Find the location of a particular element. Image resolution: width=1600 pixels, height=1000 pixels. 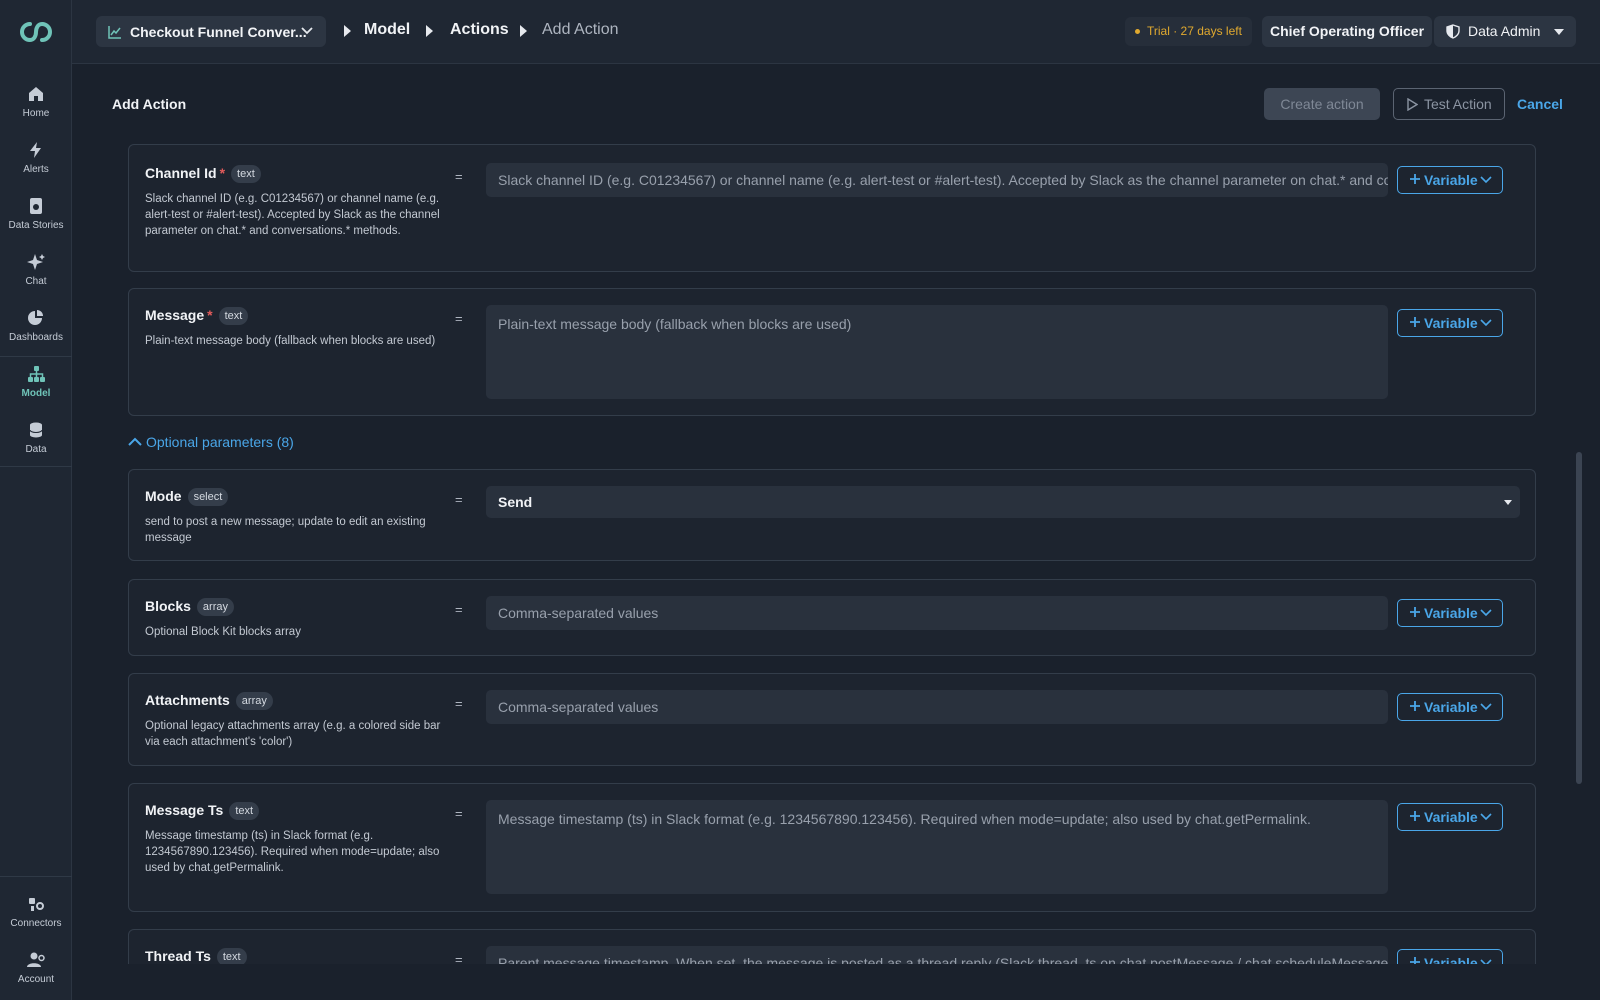

sidebar-item-chat: Chat is located at coordinates (36, 272).